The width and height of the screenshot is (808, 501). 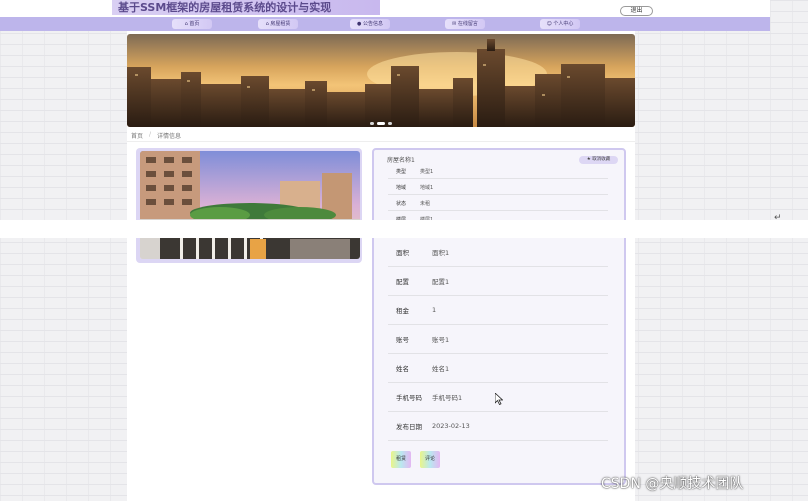 I want to click on banner-carousel, so click(x=381, y=80).